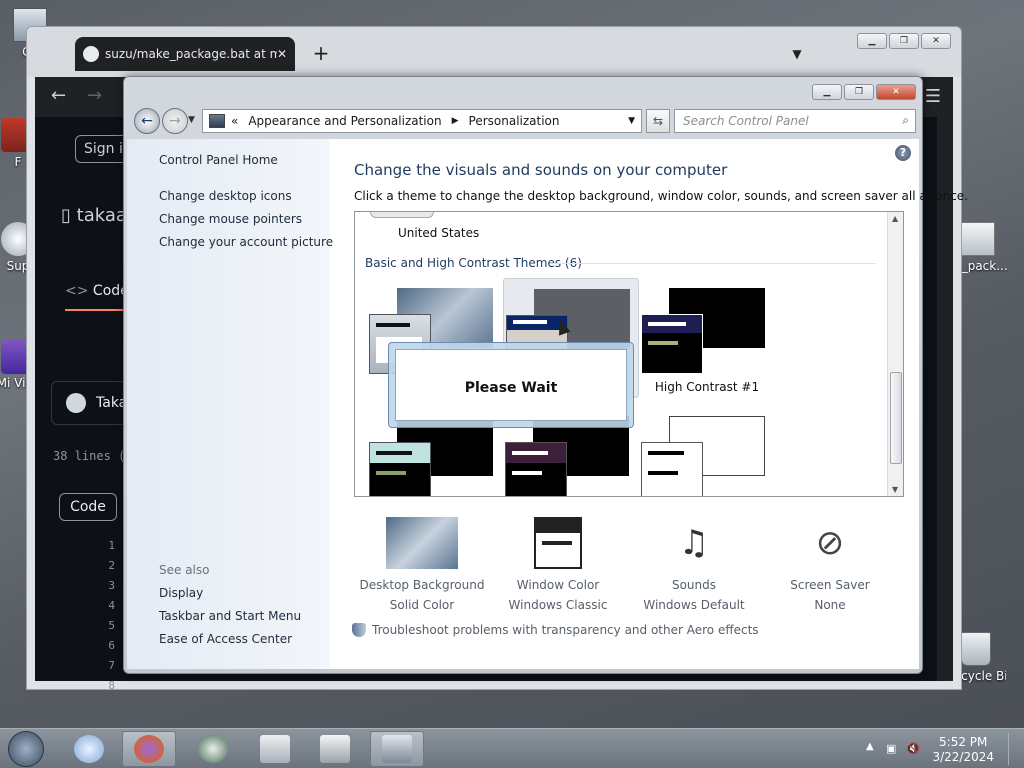  Describe the element at coordinates (893, 749) in the screenshot. I see `network-icon: ▣` at that location.